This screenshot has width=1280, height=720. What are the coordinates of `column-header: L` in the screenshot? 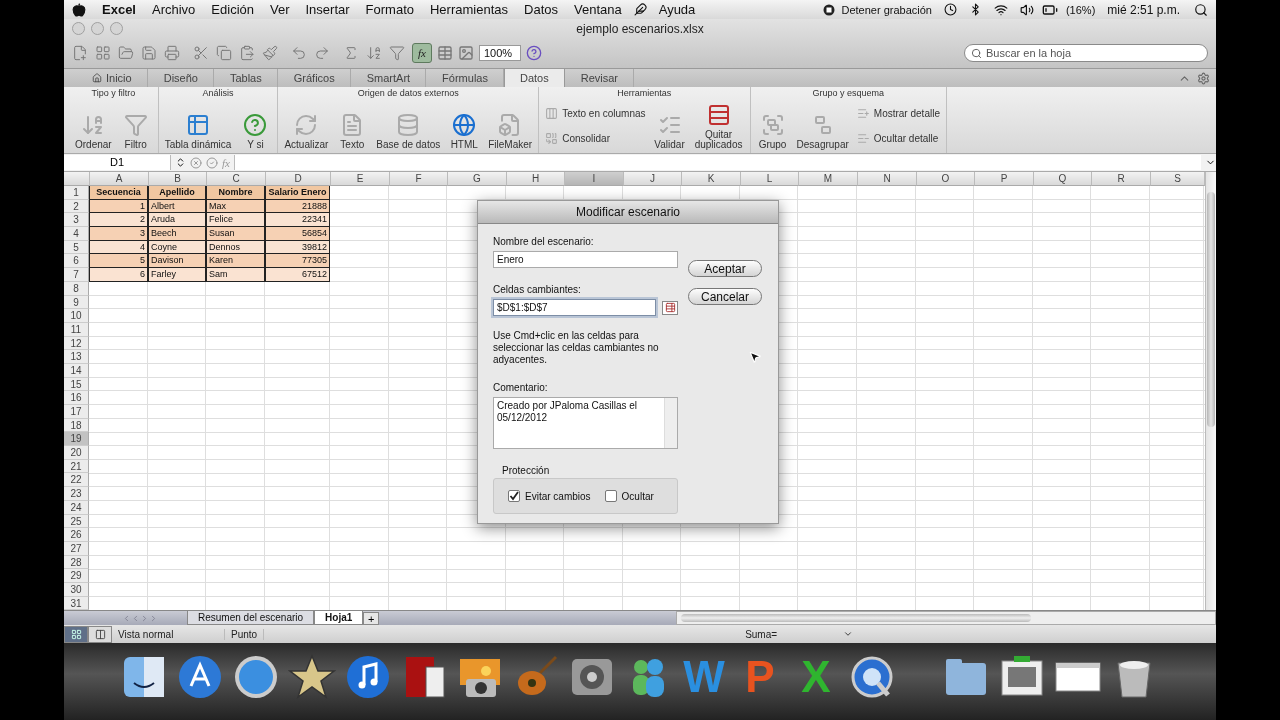 It's located at (770, 179).